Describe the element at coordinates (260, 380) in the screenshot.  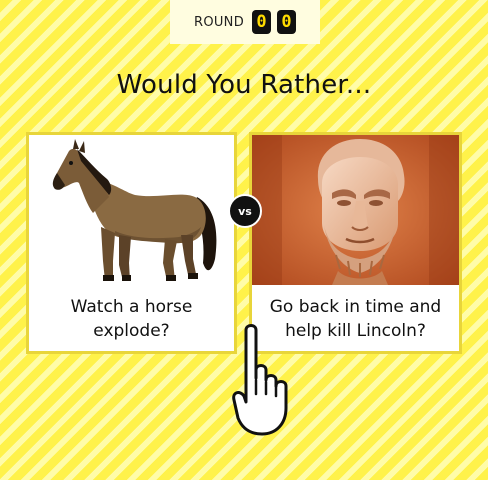
I see `hand-pointer-icon` at that location.